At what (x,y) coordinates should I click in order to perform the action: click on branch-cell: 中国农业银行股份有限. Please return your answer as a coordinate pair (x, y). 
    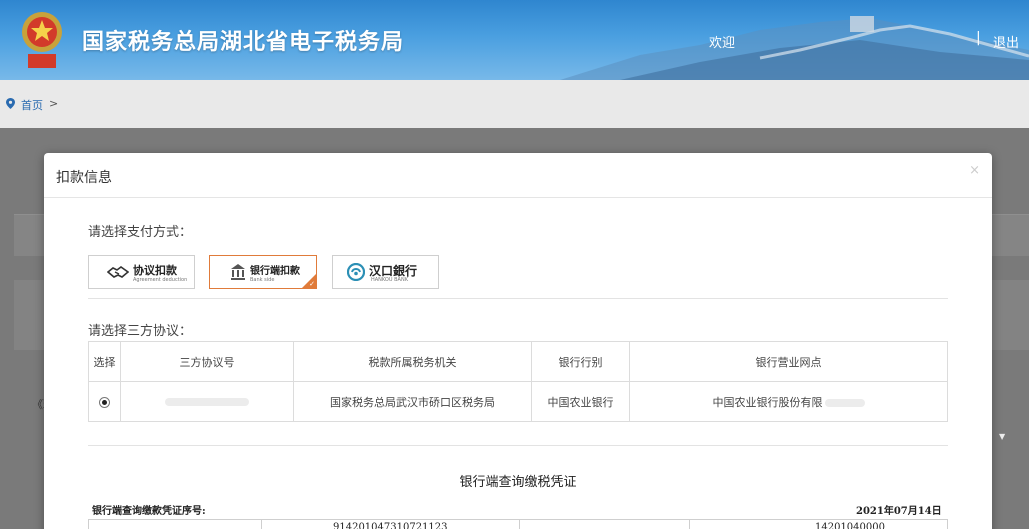
    Looking at the image, I should click on (788, 401).